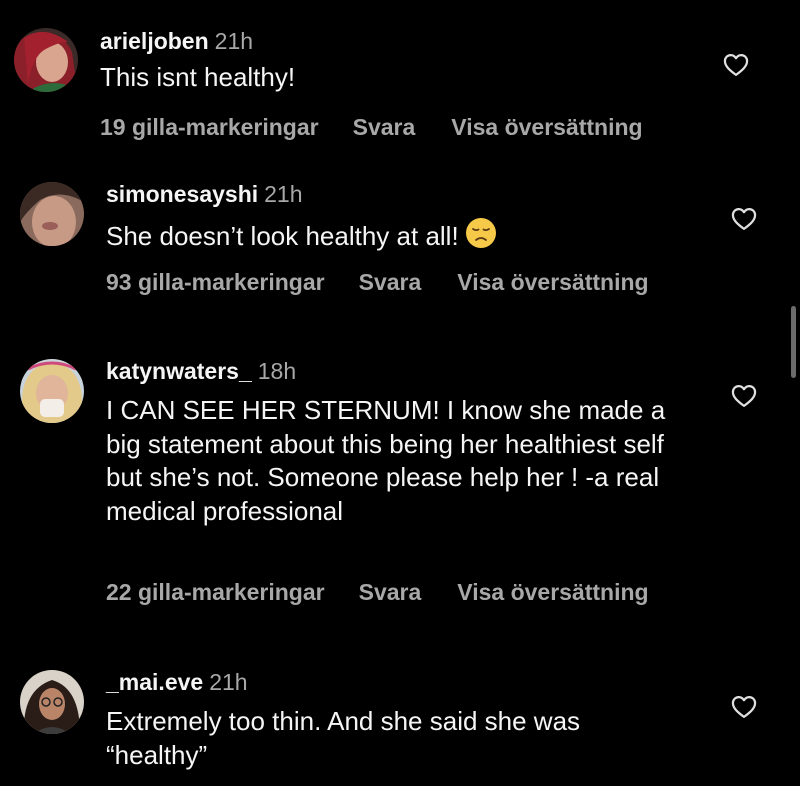  What do you see at coordinates (277, 371) in the screenshot?
I see `timestamp: 18h` at bounding box center [277, 371].